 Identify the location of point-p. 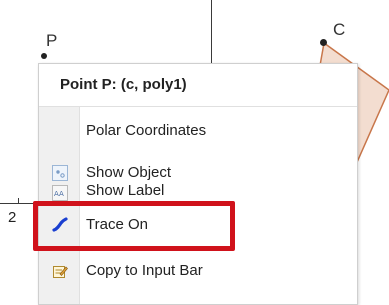
(44, 56).